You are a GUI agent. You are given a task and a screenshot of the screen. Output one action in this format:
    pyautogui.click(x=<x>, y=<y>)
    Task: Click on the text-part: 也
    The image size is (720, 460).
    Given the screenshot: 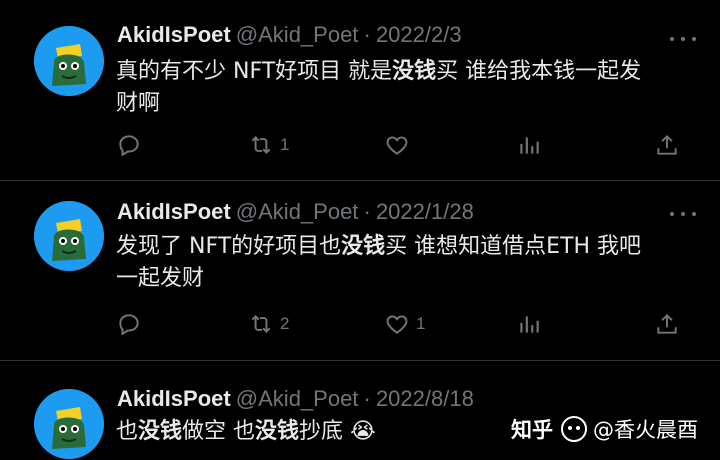 What is the action you would take?
    pyautogui.click(x=127, y=431)
    